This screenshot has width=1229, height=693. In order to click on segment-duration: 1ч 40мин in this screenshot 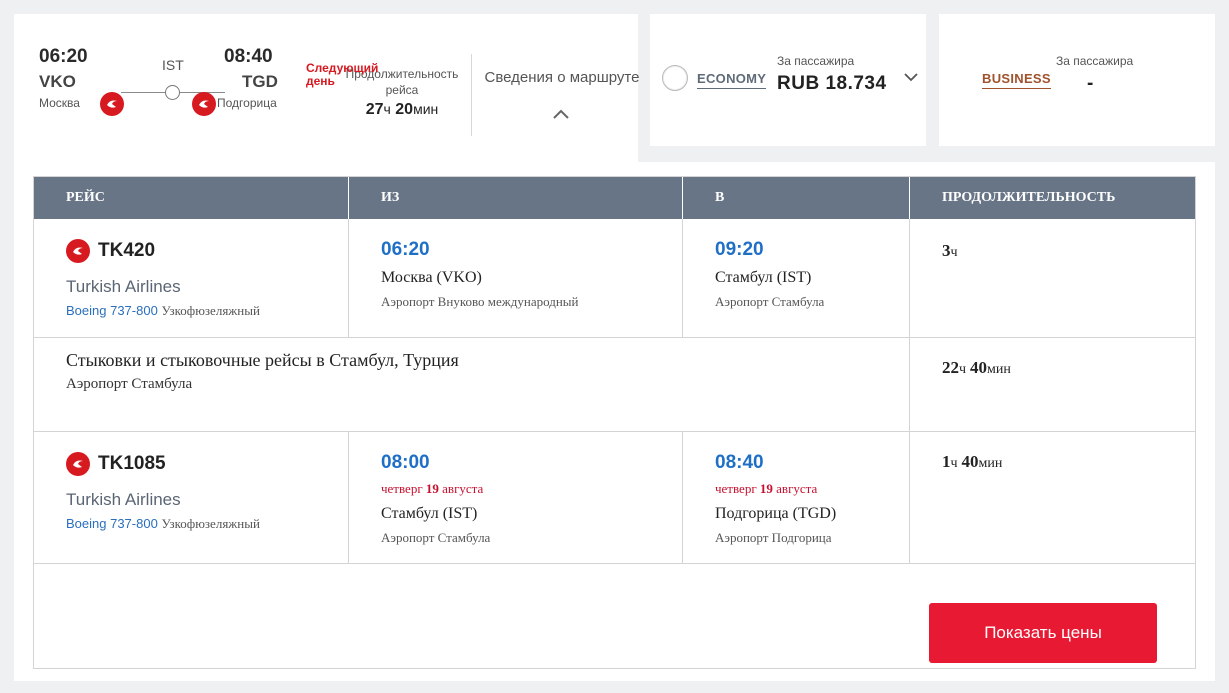, I will do `click(972, 461)`.